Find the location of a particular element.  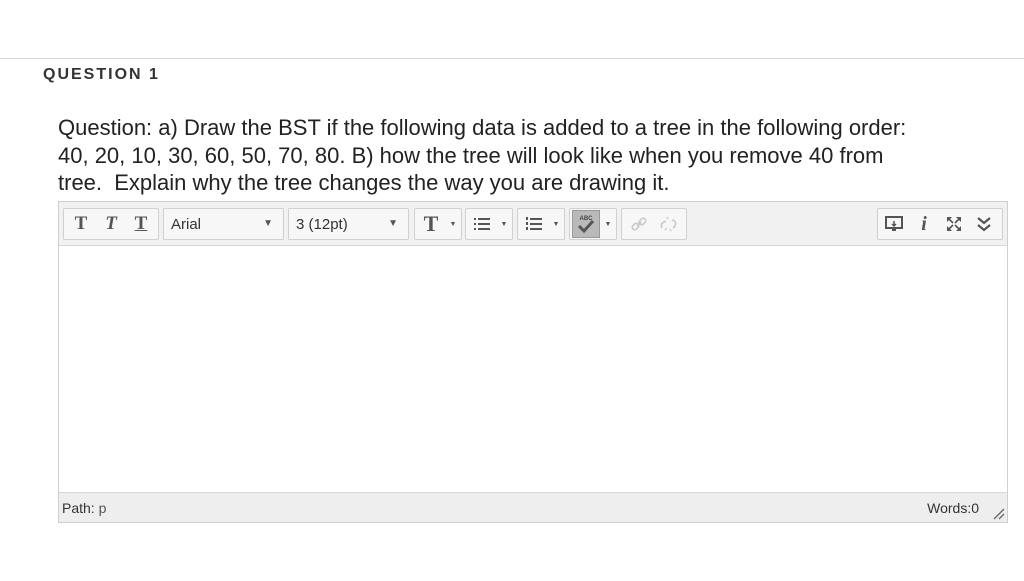

word-count: Words:0 is located at coordinates (953, 508).